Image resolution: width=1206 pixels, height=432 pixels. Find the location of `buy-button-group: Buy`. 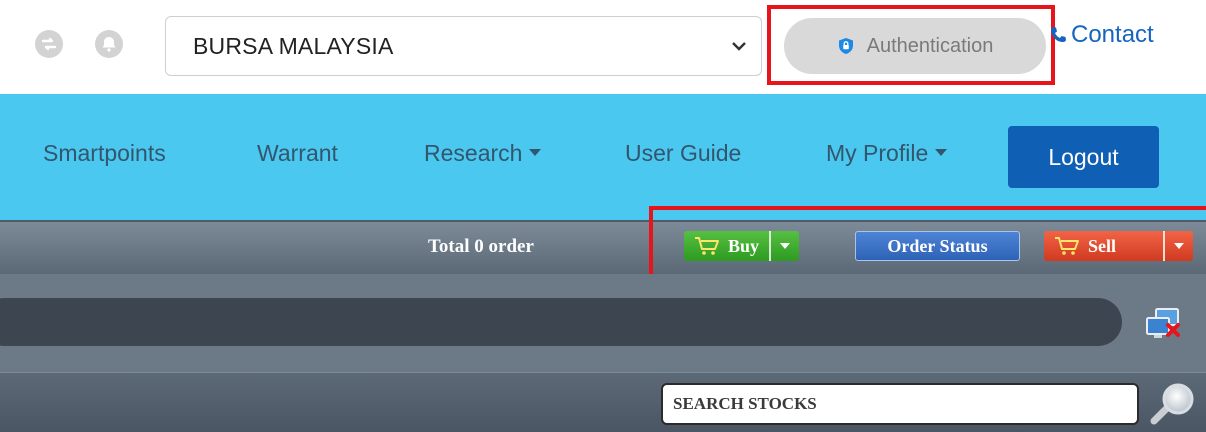

buy-button-group: Buy is located at coordinates (742, 246).